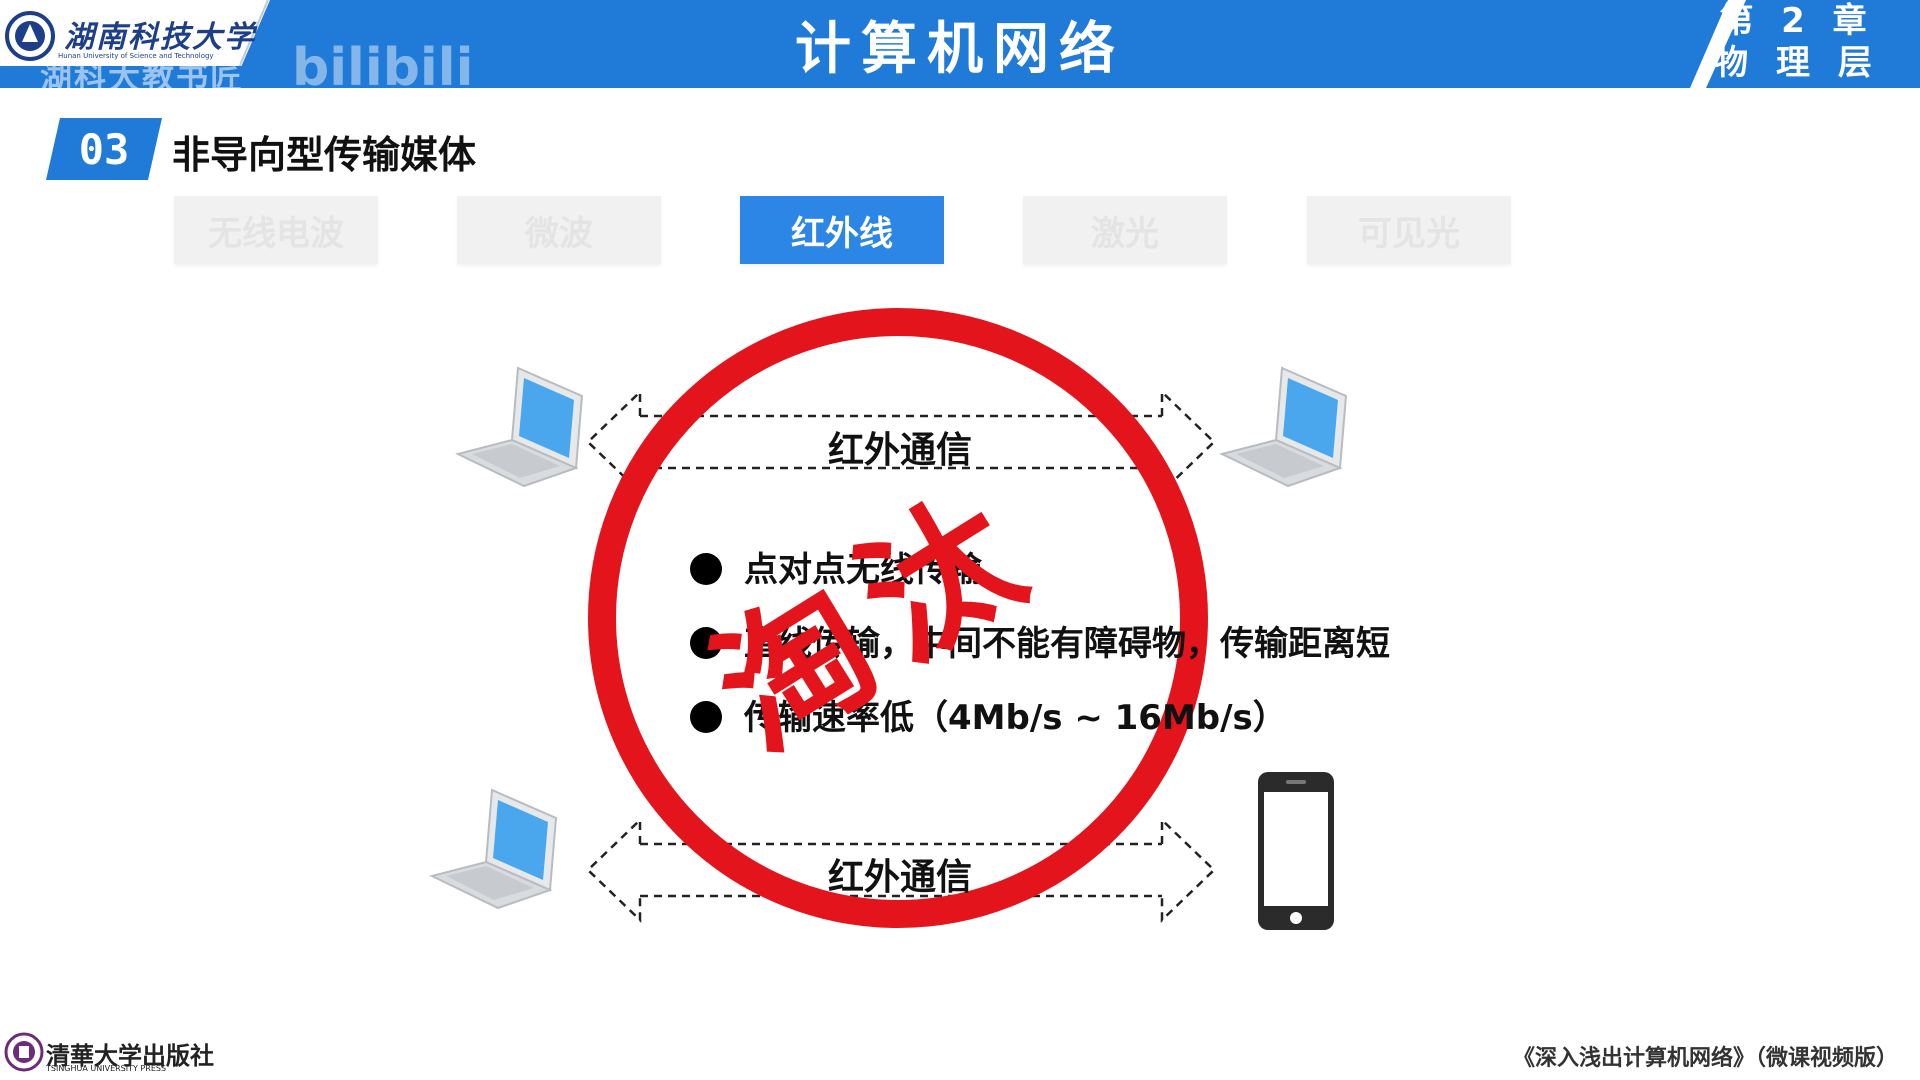  What do you see at coordinates (24, 1052) in the screenshot?
I see `press-emblem-icon` at bounding box center [24, 1052].